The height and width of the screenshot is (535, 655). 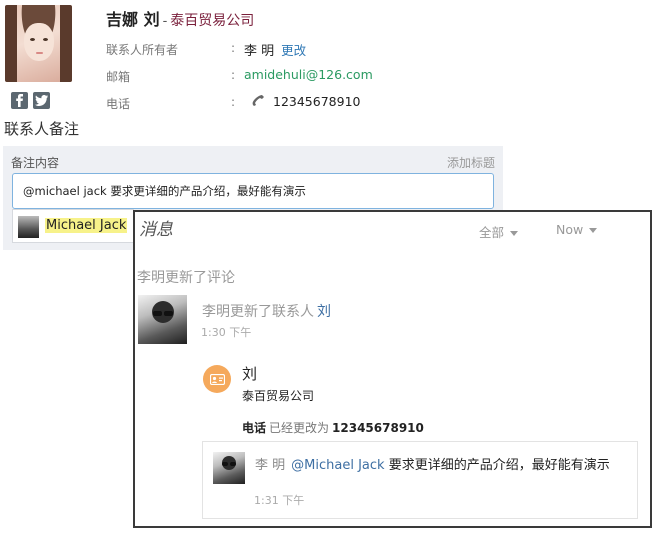 I want to click on comment-timestamp: 1:31 下午, so click(x=279, y=500).